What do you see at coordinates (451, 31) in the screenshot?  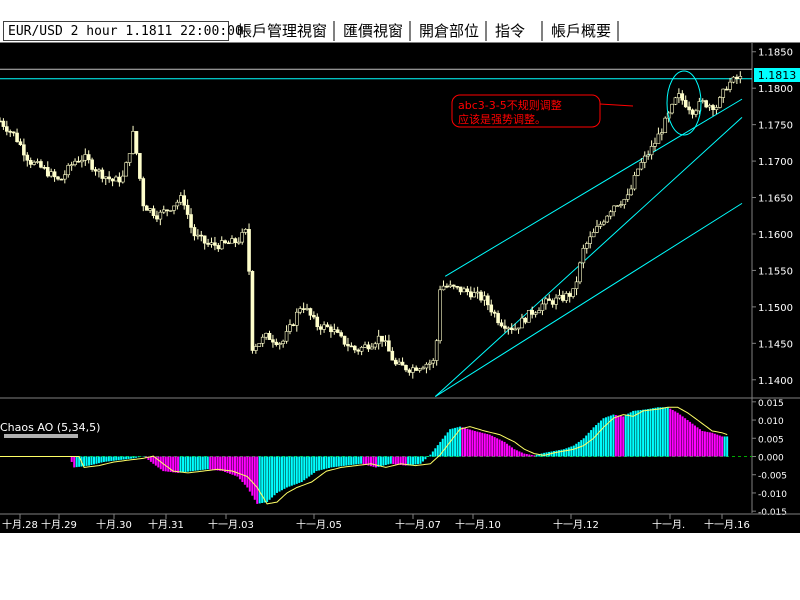 I see `tab-open-positions: 開倉部位` at bounding box center [451, 31].